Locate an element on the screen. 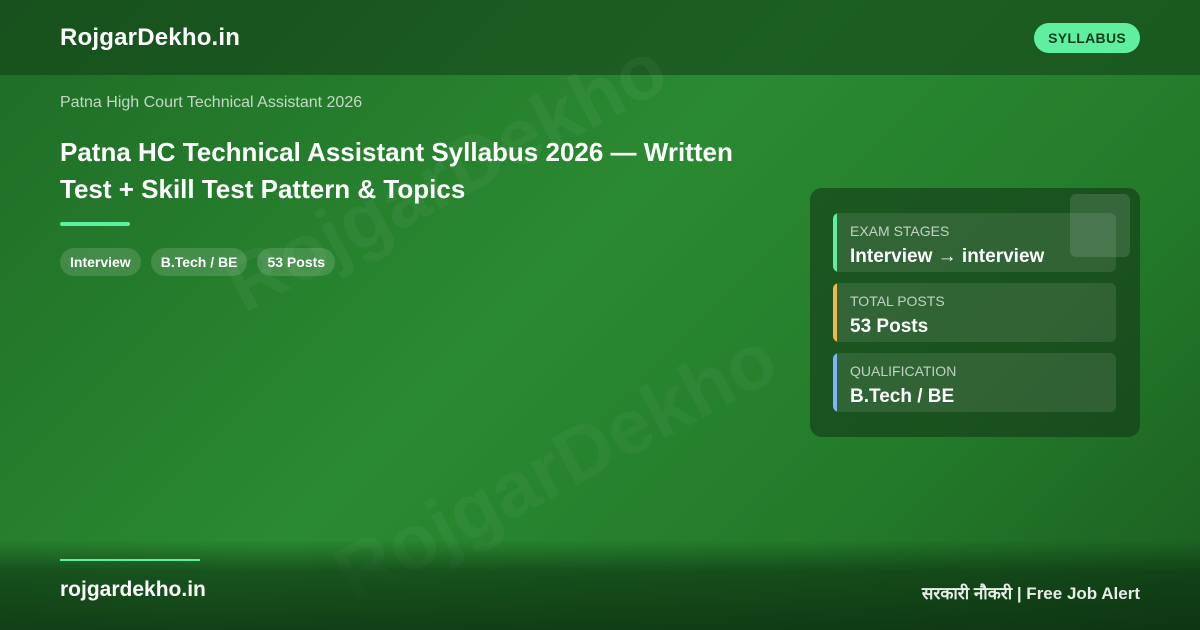 The image size is (1200, 630). tag-list: Interview B.Tech / BE 53 Posts is located at coordinates (198, 262).